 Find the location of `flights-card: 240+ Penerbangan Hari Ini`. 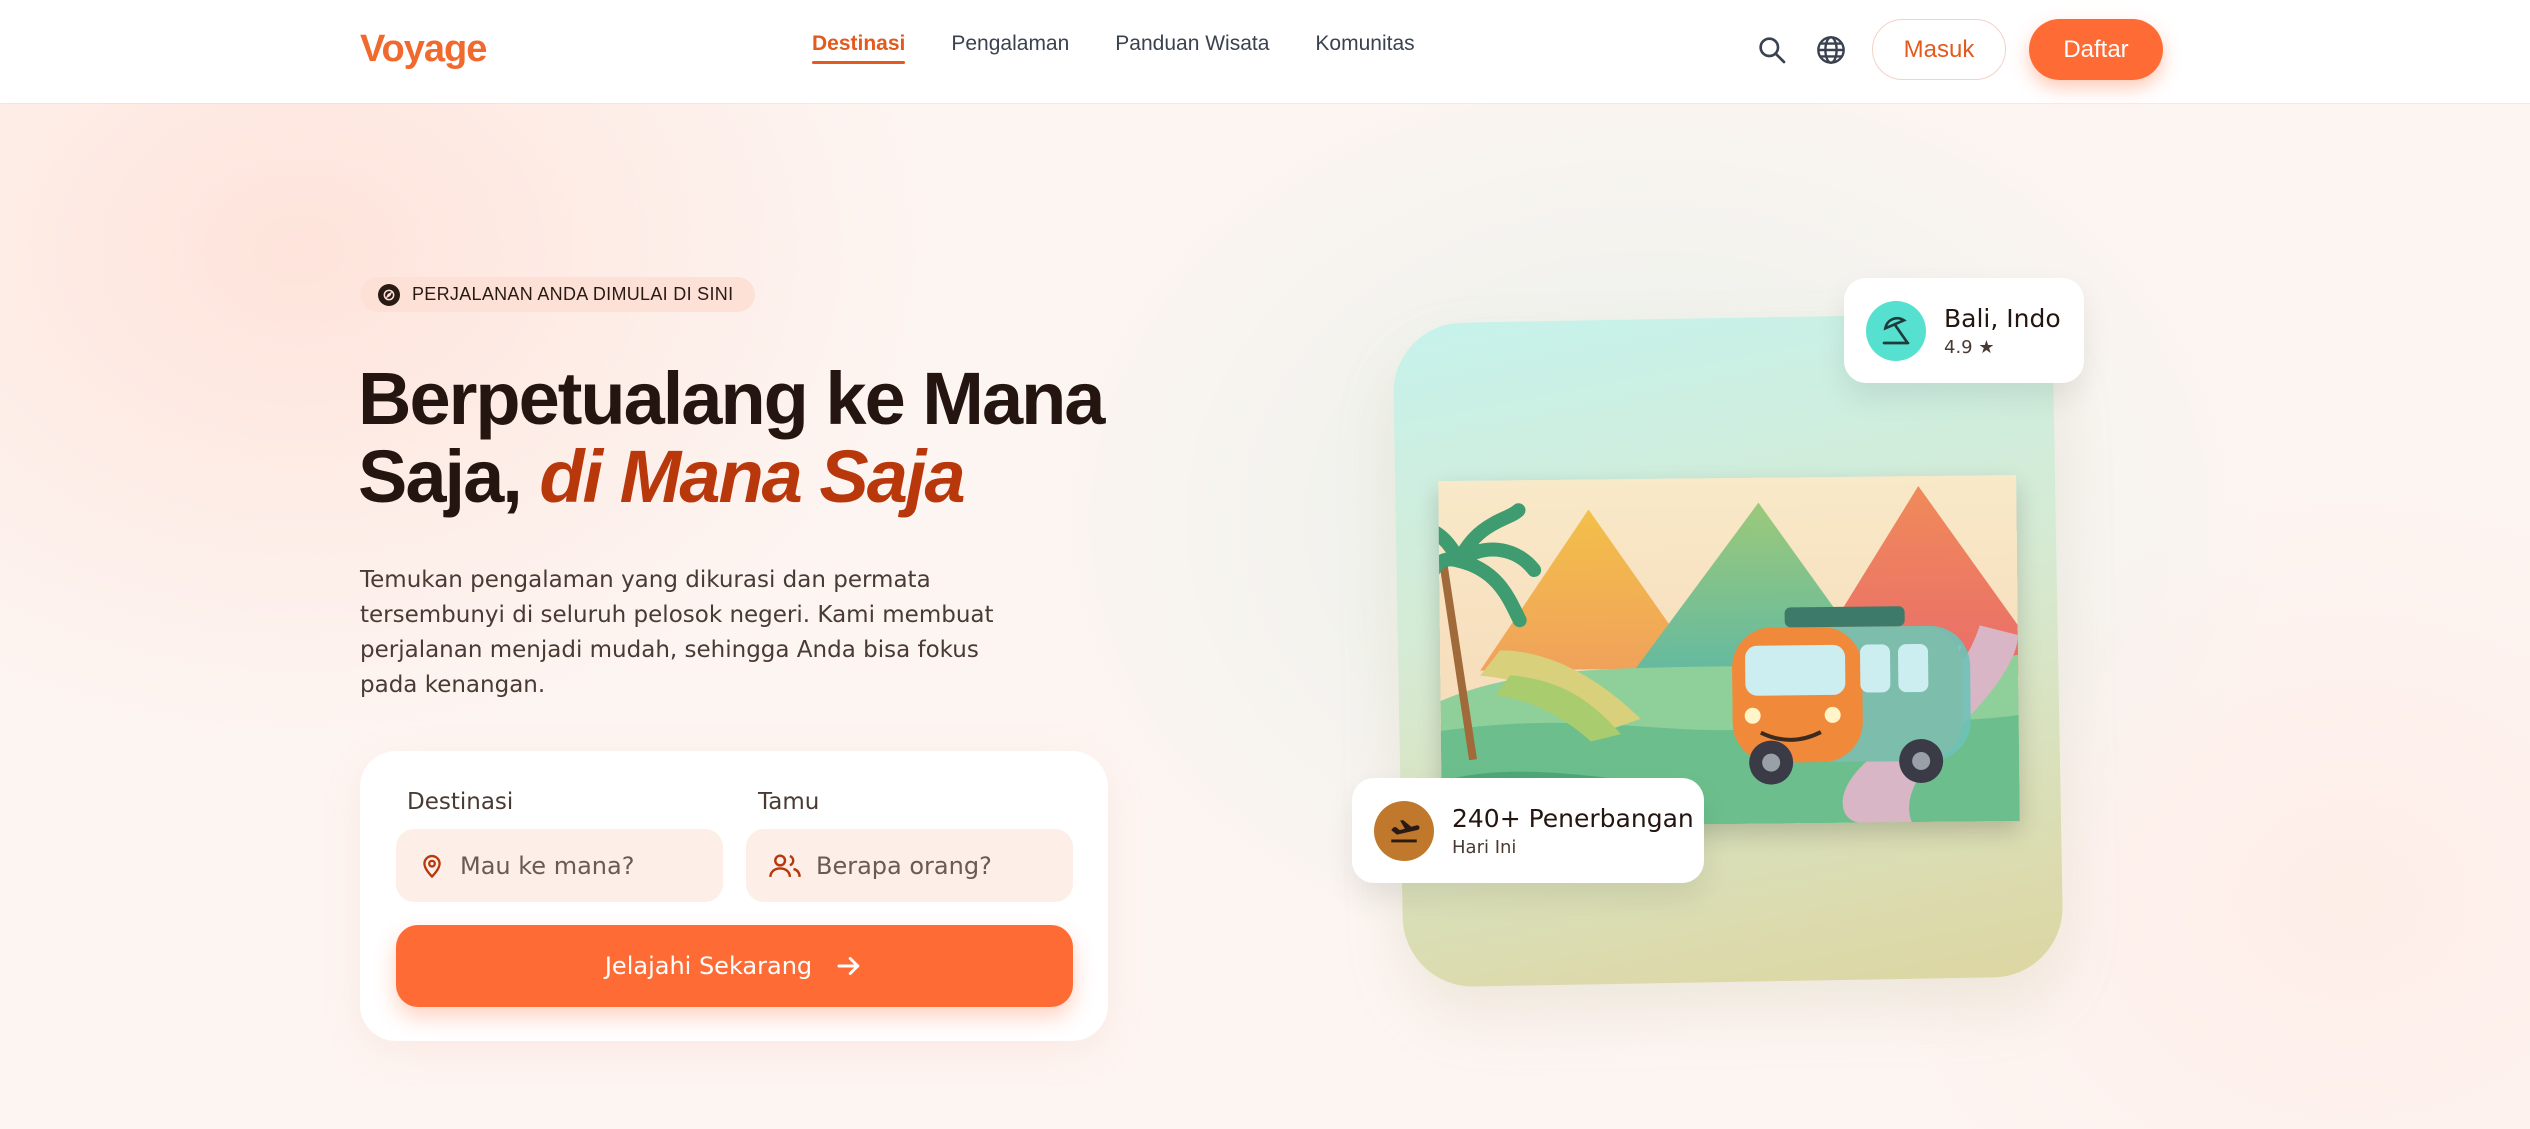

flights-card: 240+ Penerbangan Hari Ini is located at coordinates (1528, 830).